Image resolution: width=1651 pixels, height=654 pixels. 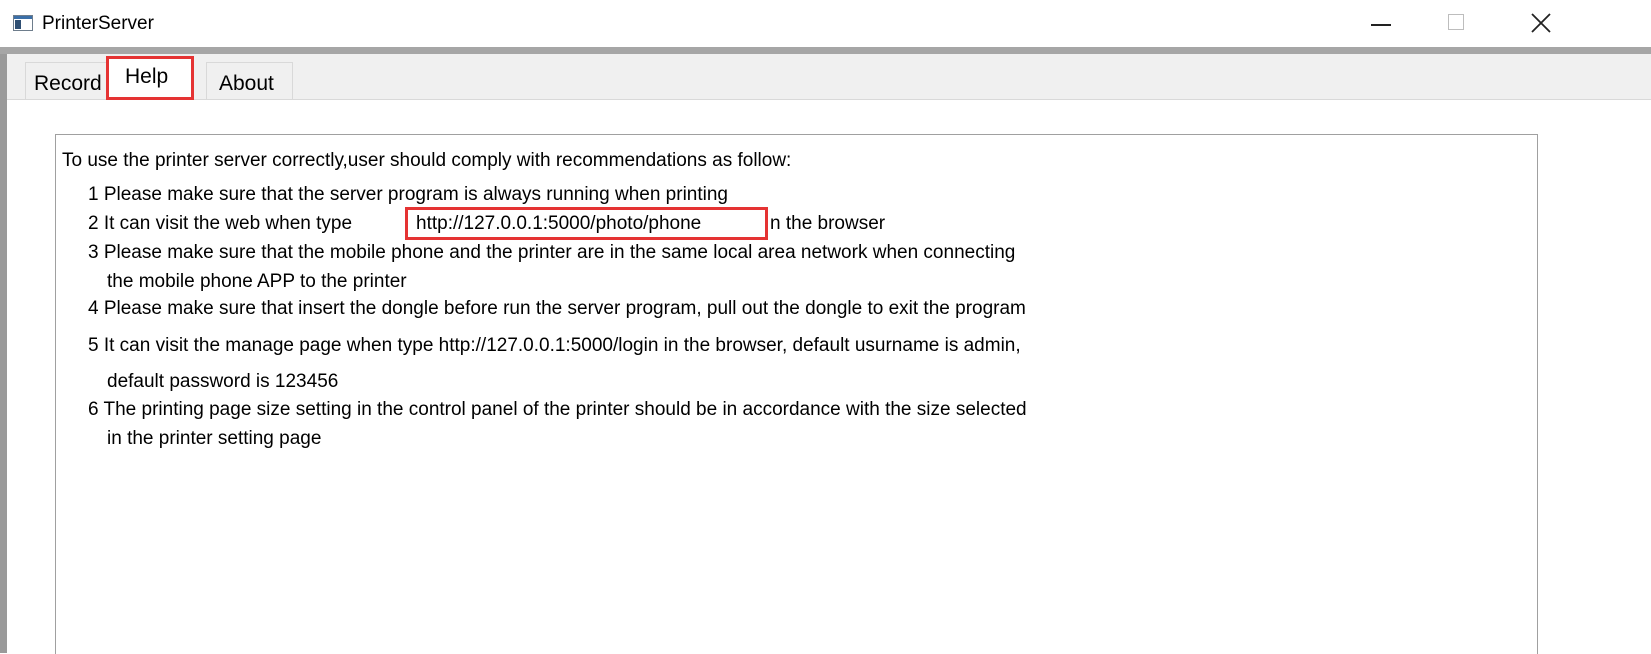 I want to click on tab-record-label: Record, so click(x=68, y=83).